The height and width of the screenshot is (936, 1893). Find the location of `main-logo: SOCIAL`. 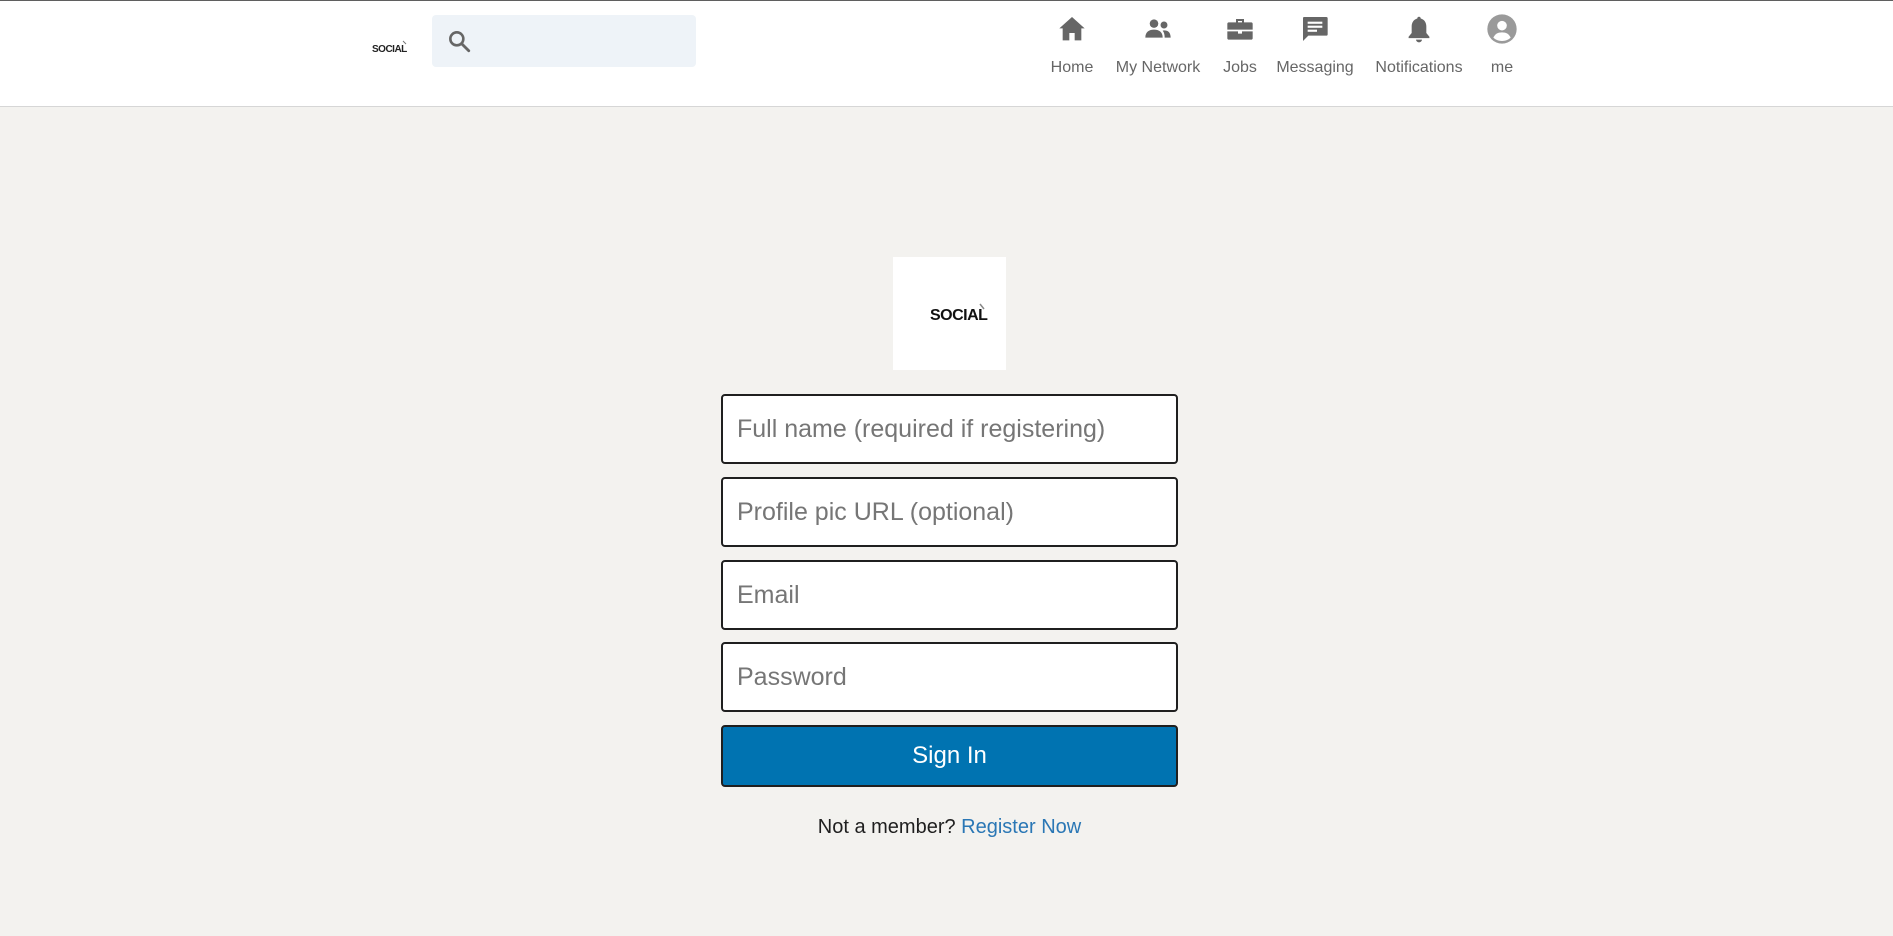

main-logo: SOCIAL is located at coordinates (949, 313).